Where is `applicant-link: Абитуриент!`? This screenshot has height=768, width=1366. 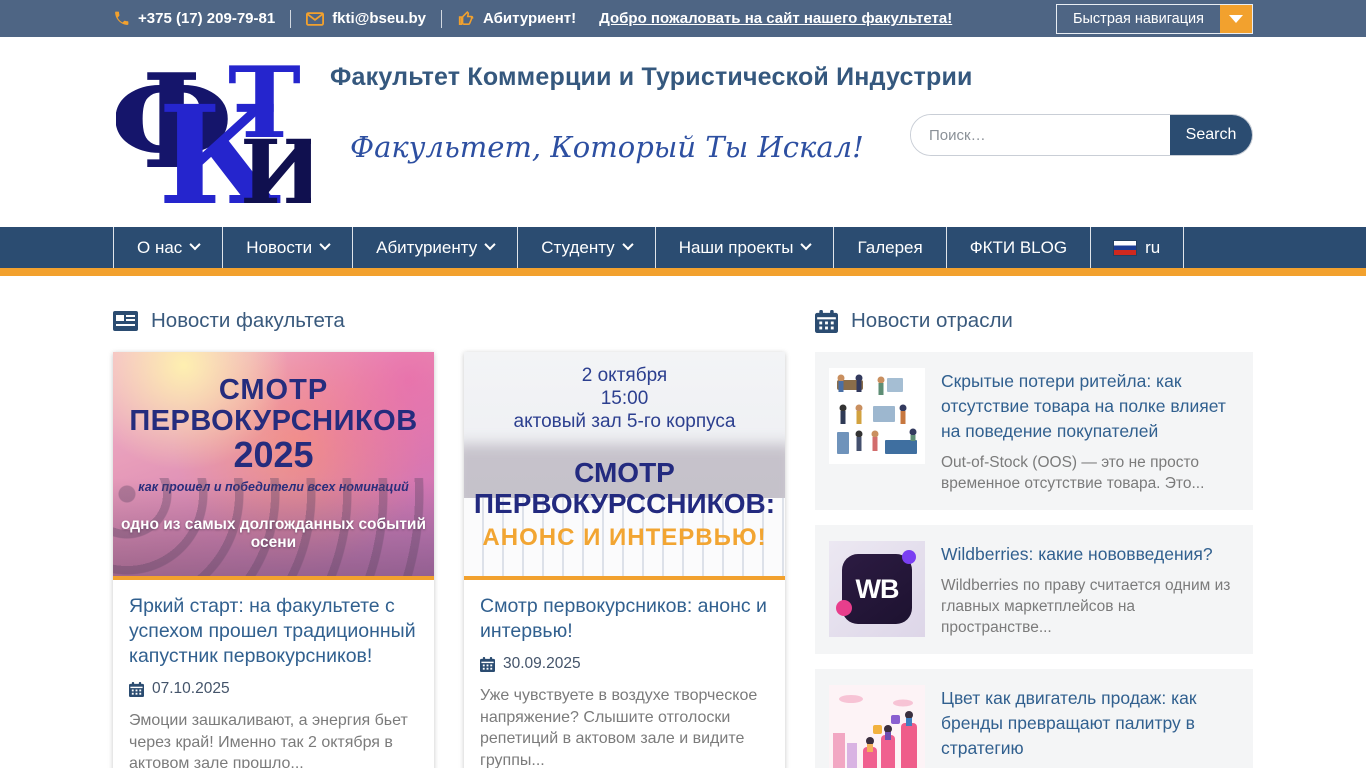 applicant-link: Абитуриент! is located at coordinates (516, 18).